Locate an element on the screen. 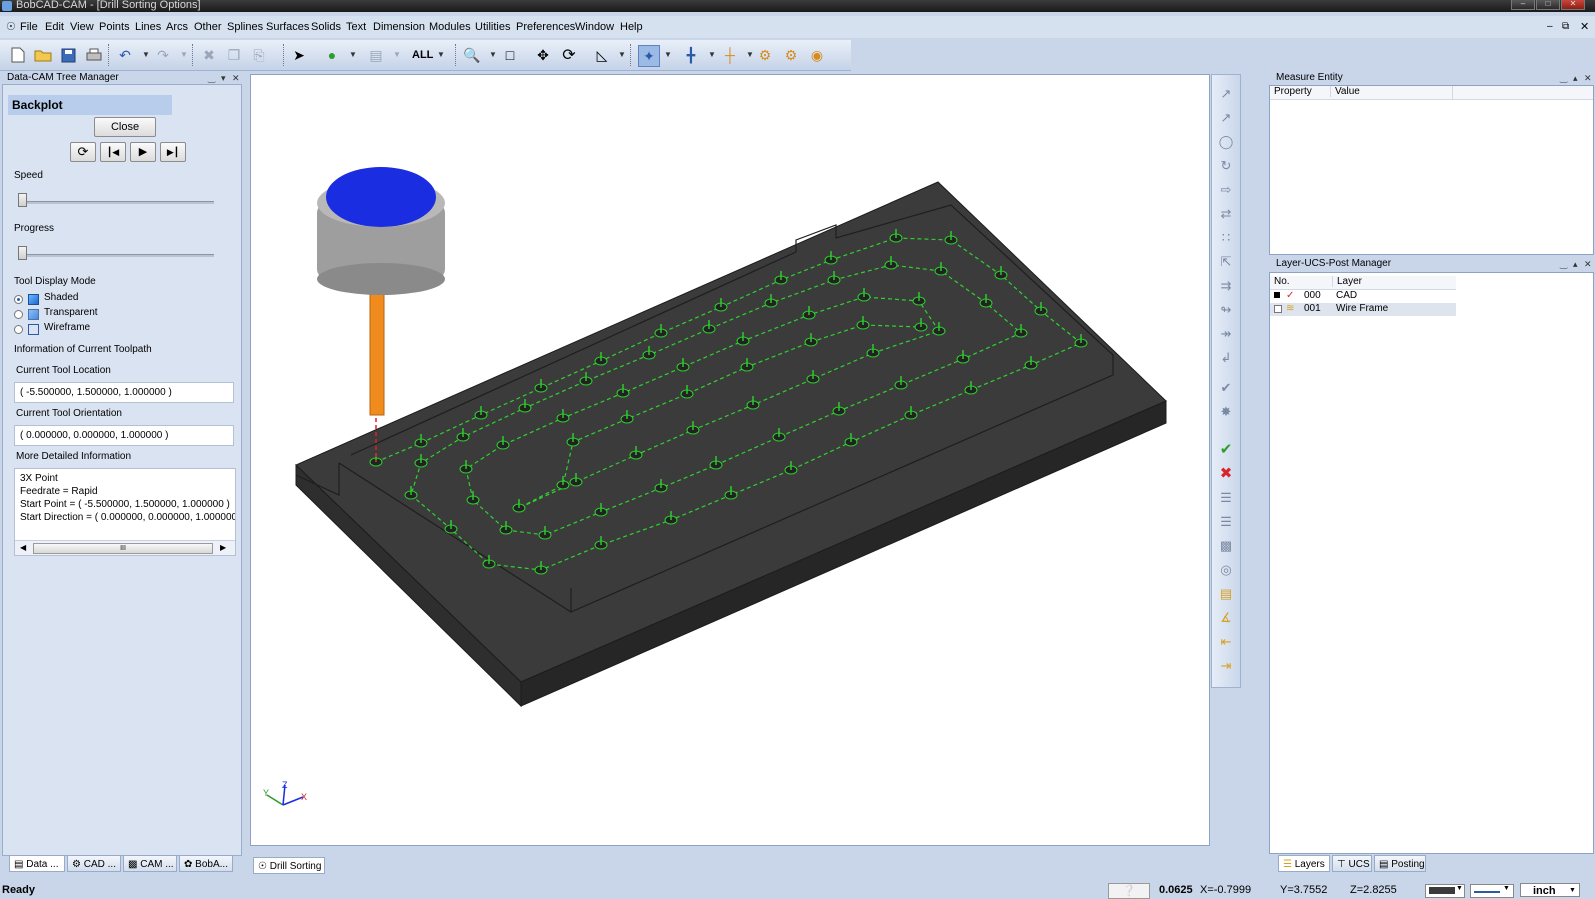 Image resolution: width=1595 pixels, height=899 pixels. offset-tool-icon: ⇉ is located at coordinates (1226, 286).